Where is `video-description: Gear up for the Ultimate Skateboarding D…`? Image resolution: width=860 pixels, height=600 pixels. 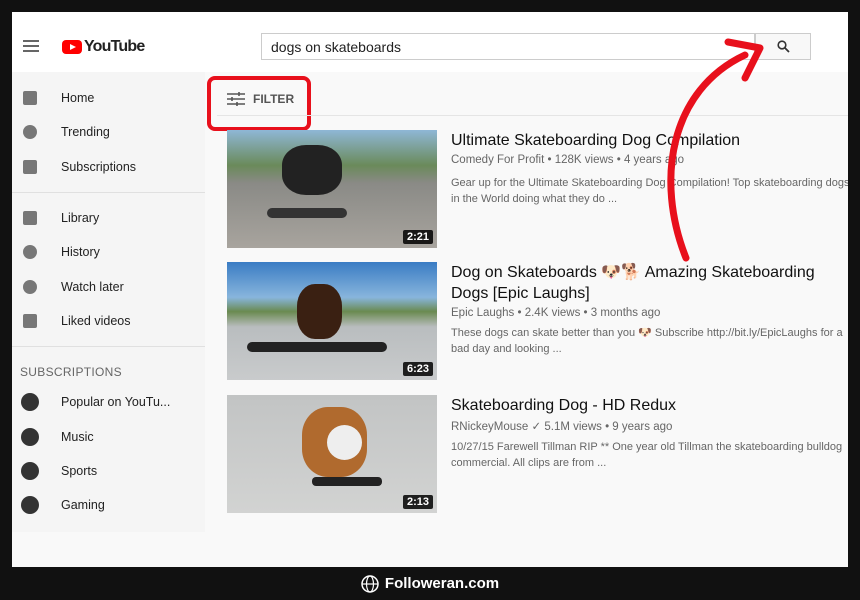 video-description: Gear up for the Ultimate Skateboarding D… is located at coordinates (649, 191).